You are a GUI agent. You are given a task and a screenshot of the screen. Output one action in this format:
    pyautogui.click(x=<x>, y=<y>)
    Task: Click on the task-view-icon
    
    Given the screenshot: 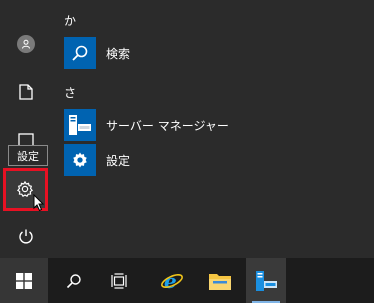 What is the action you would take?
    pyautogui.click(x=119, y=280)
    